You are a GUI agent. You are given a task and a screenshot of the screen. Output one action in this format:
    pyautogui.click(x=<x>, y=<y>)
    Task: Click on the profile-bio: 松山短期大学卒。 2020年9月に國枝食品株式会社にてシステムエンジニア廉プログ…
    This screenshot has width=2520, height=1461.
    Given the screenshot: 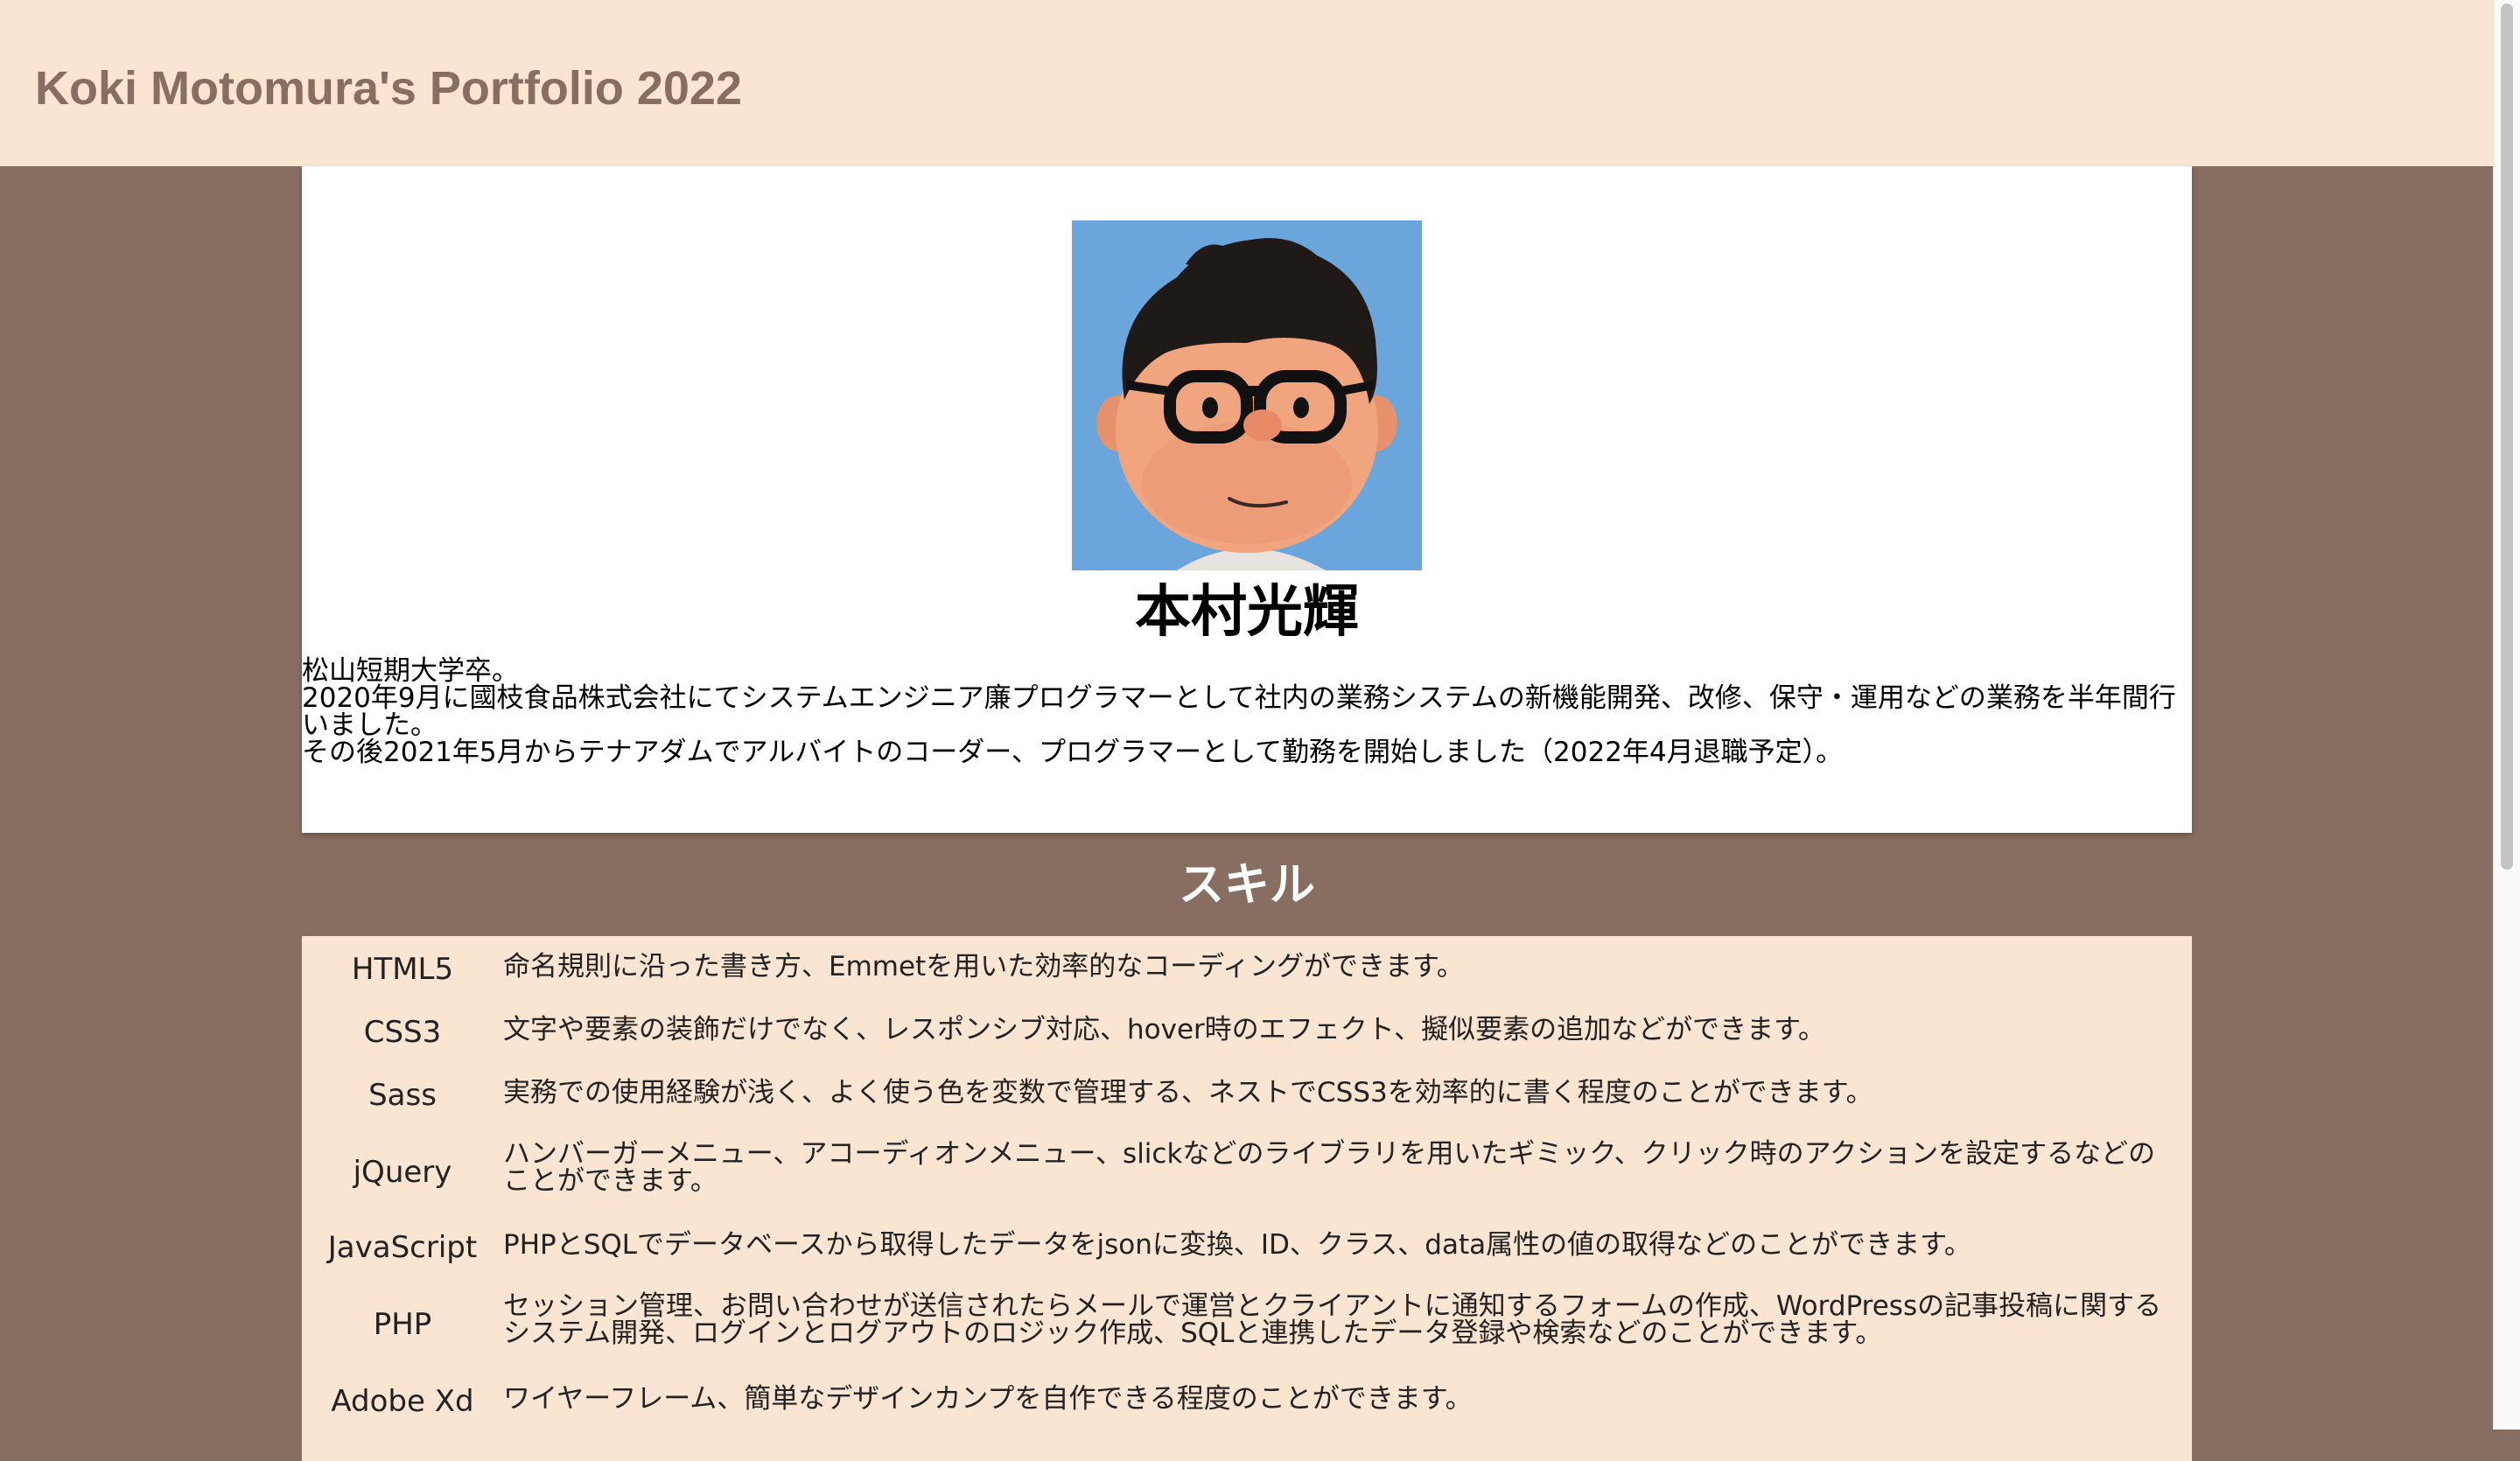 What is the action you would take?
    pyautogui.click(x=1242, y=712)
    